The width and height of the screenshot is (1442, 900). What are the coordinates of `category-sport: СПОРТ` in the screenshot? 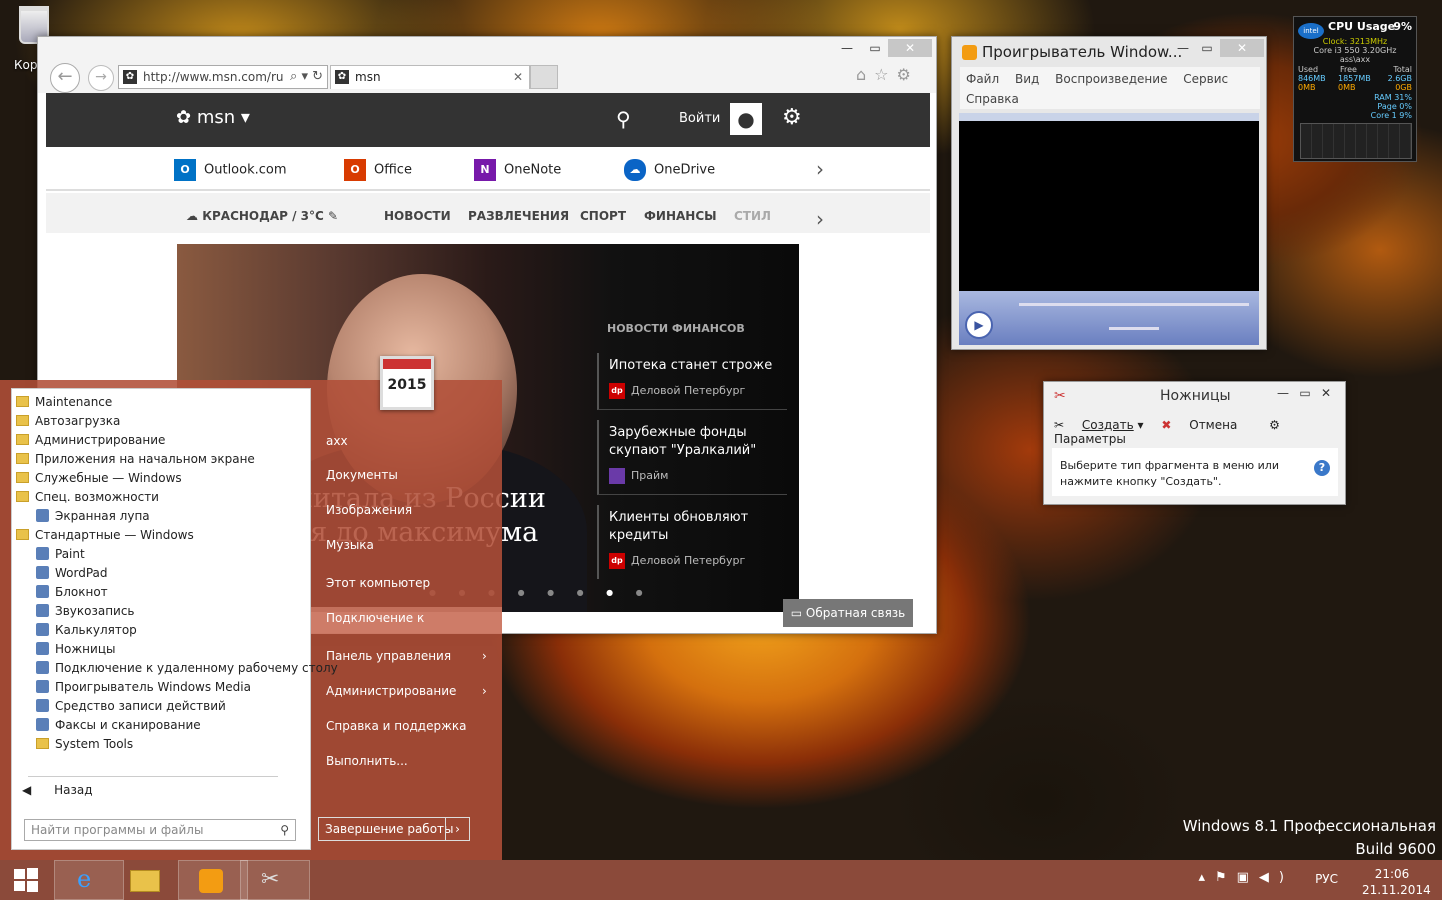 It's located at (603, 216).